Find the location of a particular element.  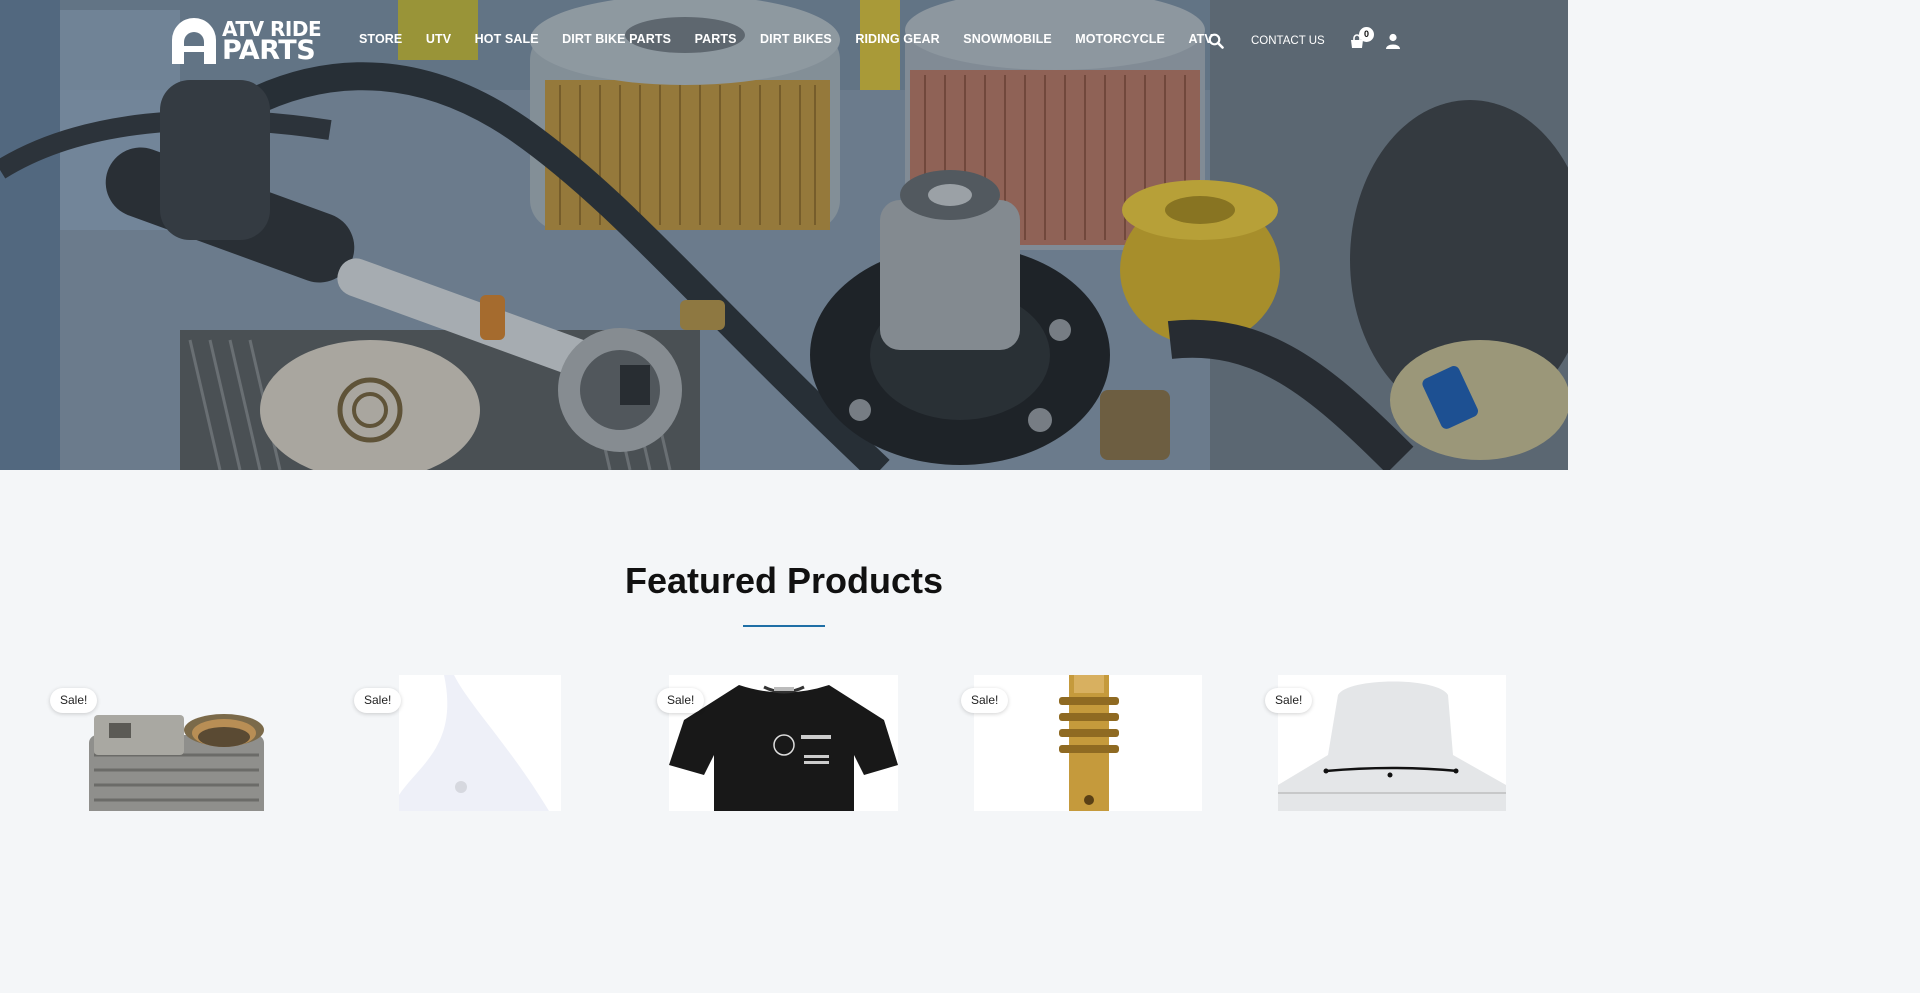

nav-item-riding-gear: RIDING GEAR is located at coordinates (897, 39).